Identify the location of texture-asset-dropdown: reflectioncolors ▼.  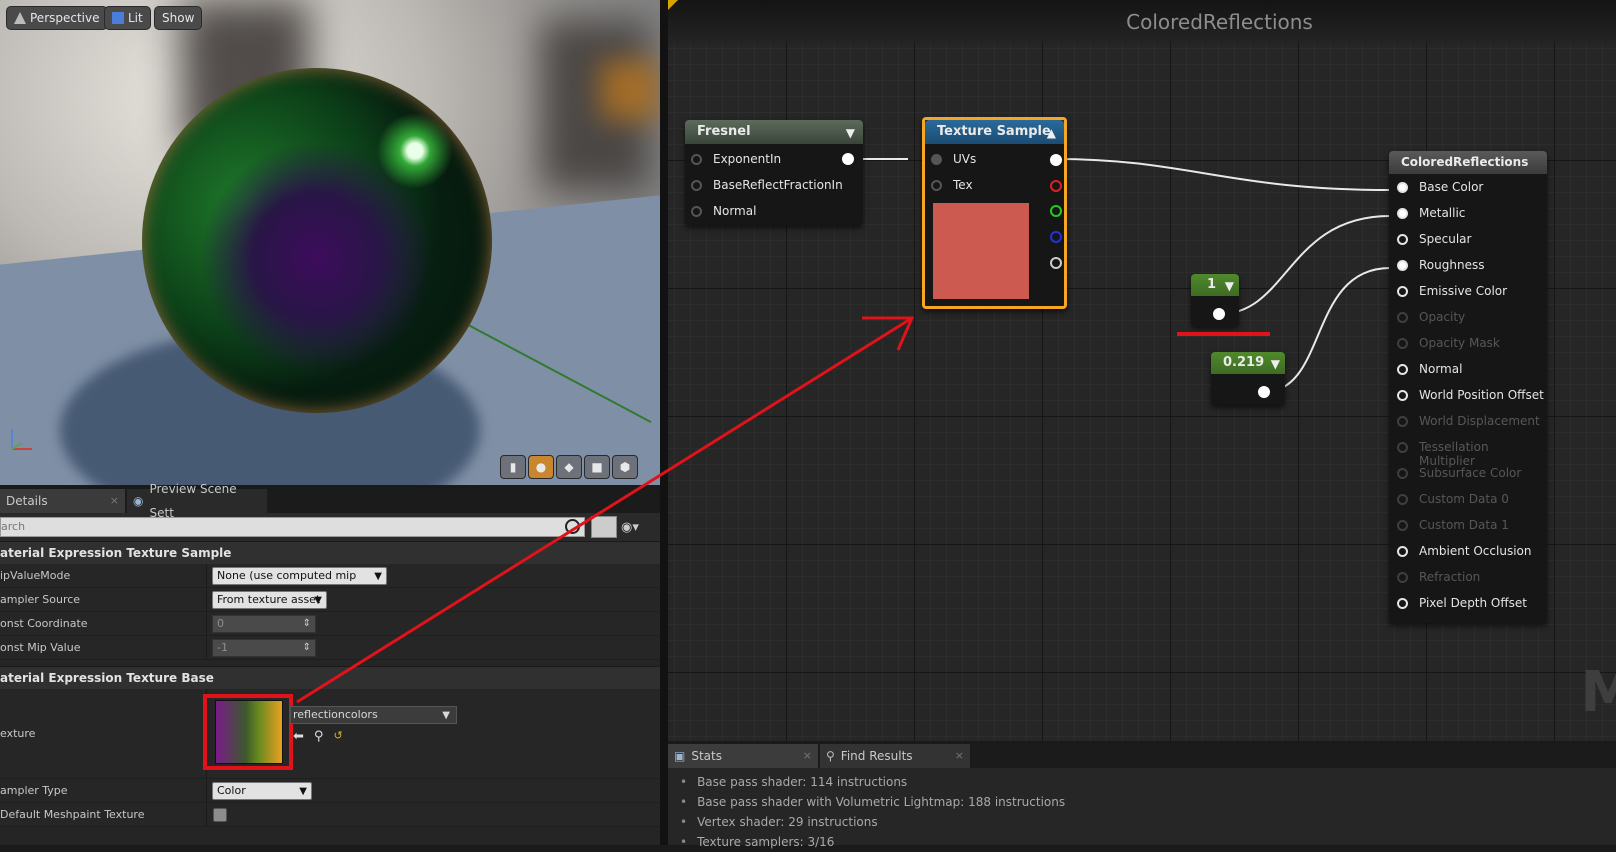
(373, 715).